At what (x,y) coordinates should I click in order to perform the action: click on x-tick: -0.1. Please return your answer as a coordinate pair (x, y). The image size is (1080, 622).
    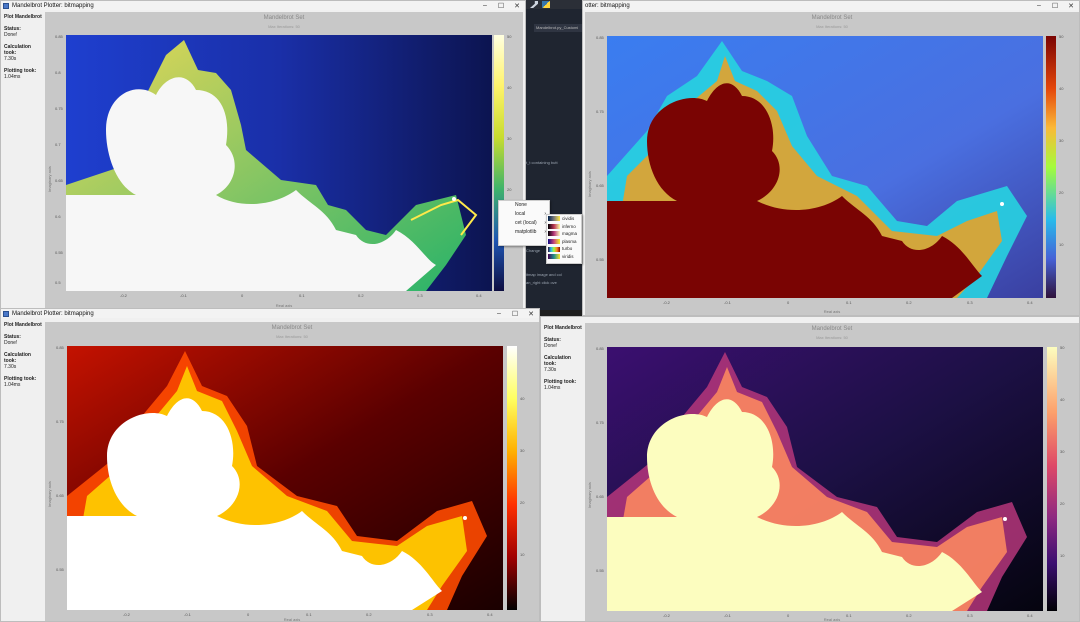
    Looking at the image, I should click on (183, 295).